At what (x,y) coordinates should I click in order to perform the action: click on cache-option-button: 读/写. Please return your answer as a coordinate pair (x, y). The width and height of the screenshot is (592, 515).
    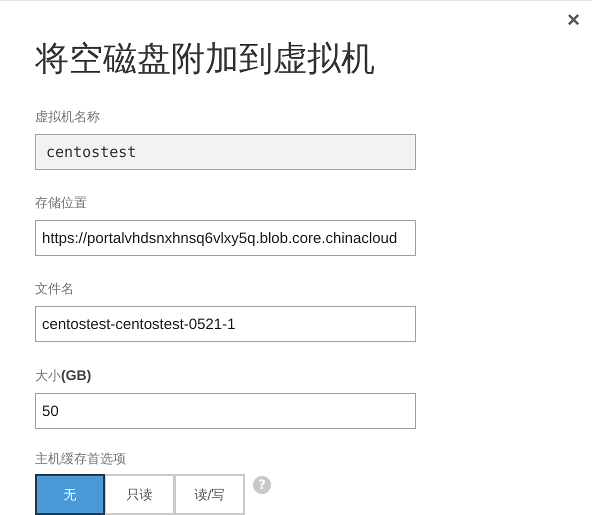
    Looking at the image, I should click on (210, 494).